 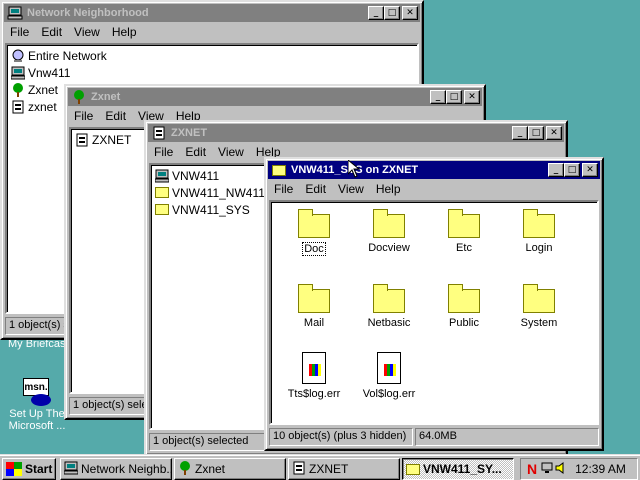 I want to click on list-item-label: ZXNET, so click(x=112, y=139).